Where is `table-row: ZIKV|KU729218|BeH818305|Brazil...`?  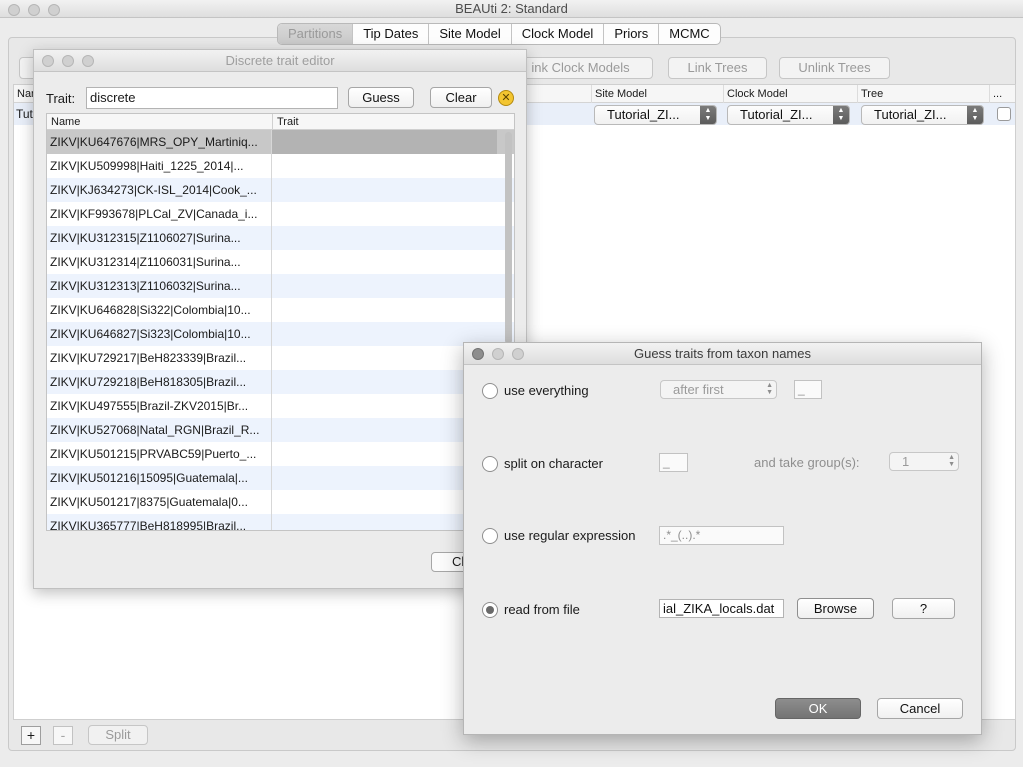
table-row: ZIKV|KU729218|BeH818305|Brazil... is located at coordinates (280, 382).